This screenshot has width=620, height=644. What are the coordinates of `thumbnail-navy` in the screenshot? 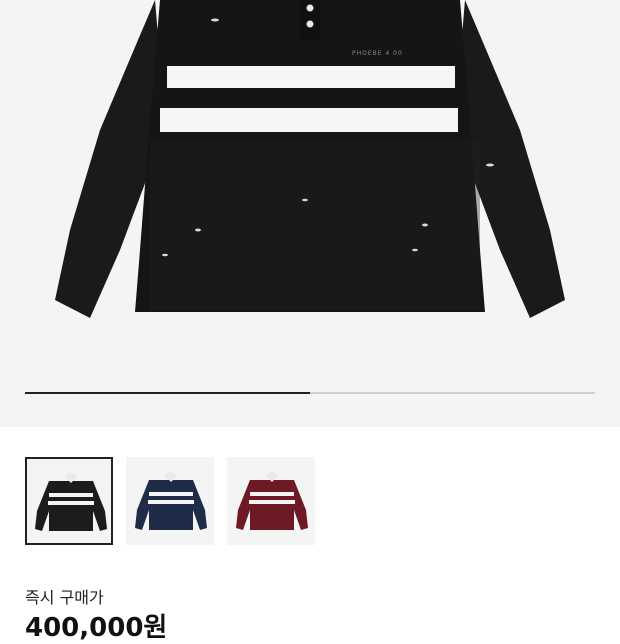 It's located at (170, 501).